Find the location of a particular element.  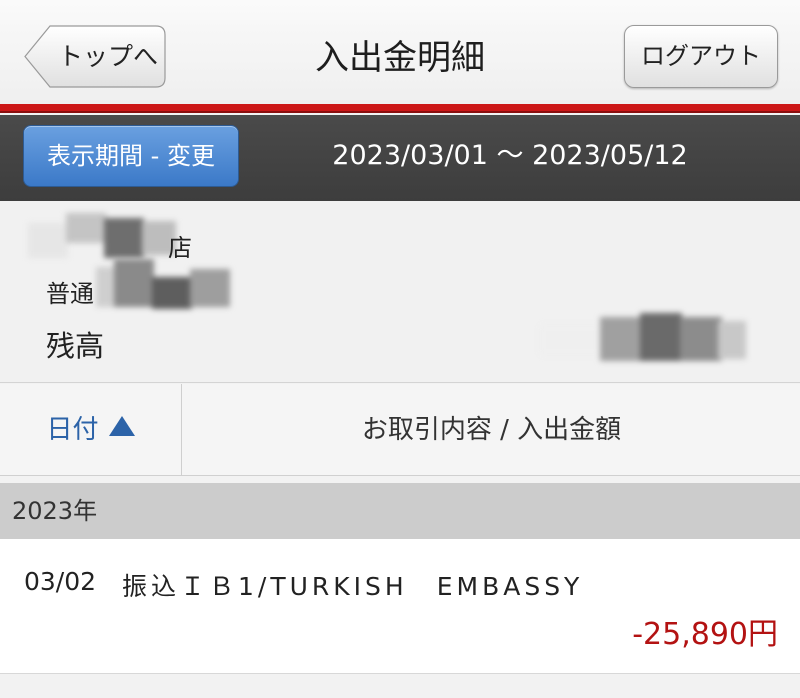

page-title: 入出金明細 is located at coordinates (400, 58).